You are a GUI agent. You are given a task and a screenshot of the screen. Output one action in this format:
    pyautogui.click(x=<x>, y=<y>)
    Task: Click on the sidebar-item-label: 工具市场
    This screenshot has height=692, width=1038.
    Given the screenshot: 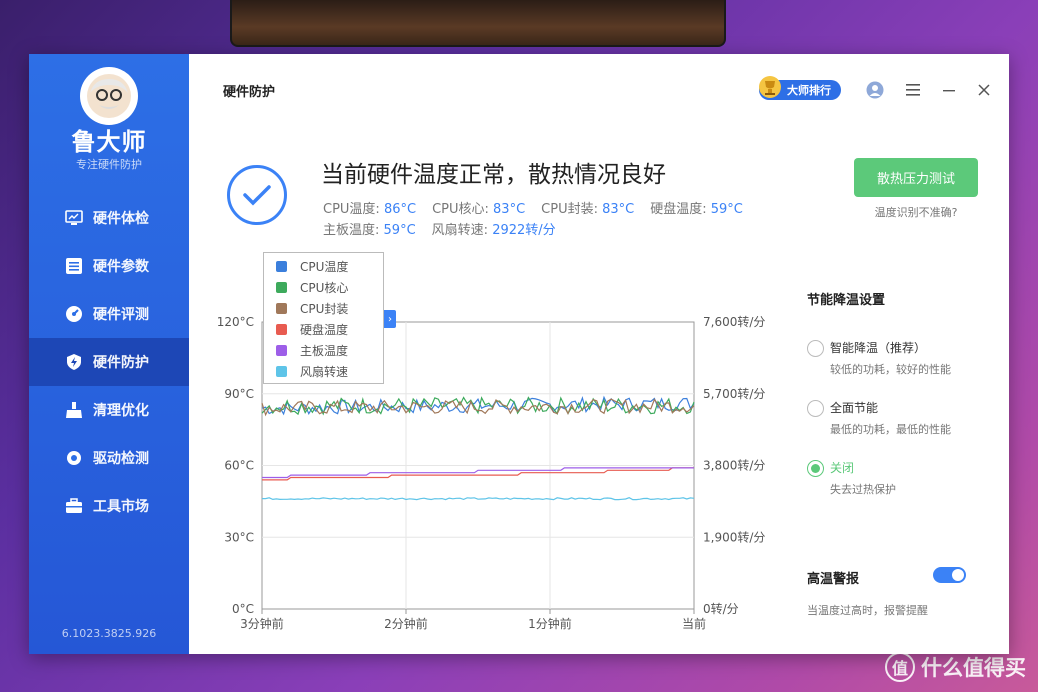 What is the action you would take?
    pyautogui.click(x=121, y=507)
    